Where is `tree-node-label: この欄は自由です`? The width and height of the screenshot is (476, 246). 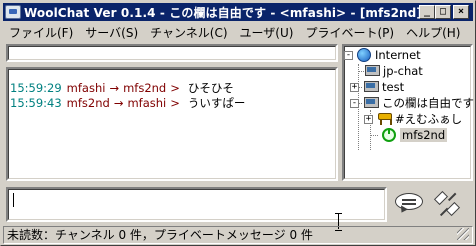 tree-node-label: この欄は自由です is located at coordinates (428, 103).